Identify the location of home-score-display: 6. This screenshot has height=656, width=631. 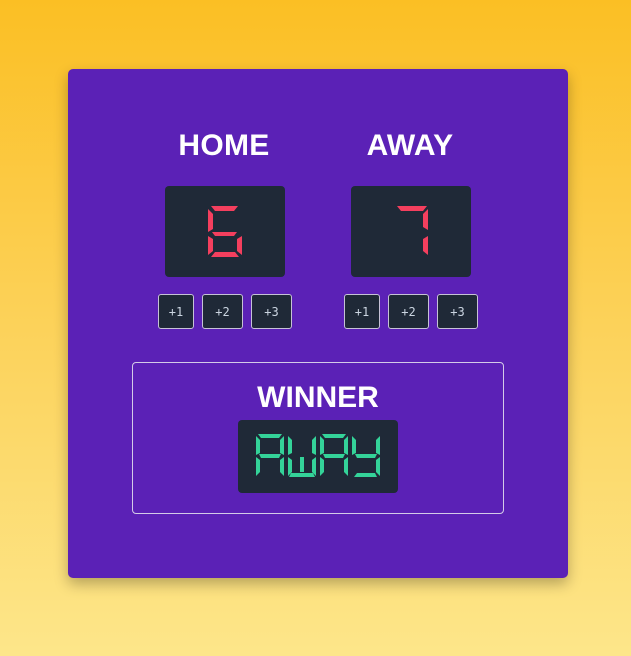
(225, 231).